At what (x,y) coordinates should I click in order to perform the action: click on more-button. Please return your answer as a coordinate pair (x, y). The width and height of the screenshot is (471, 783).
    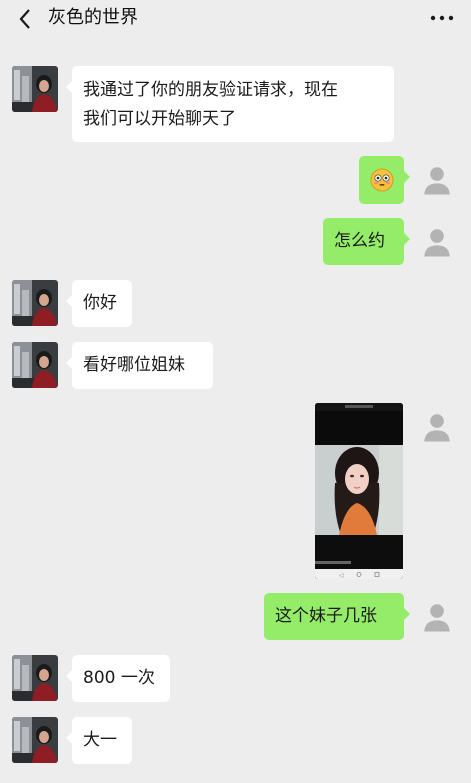
    Looking at the image, I should click on (442, 18).